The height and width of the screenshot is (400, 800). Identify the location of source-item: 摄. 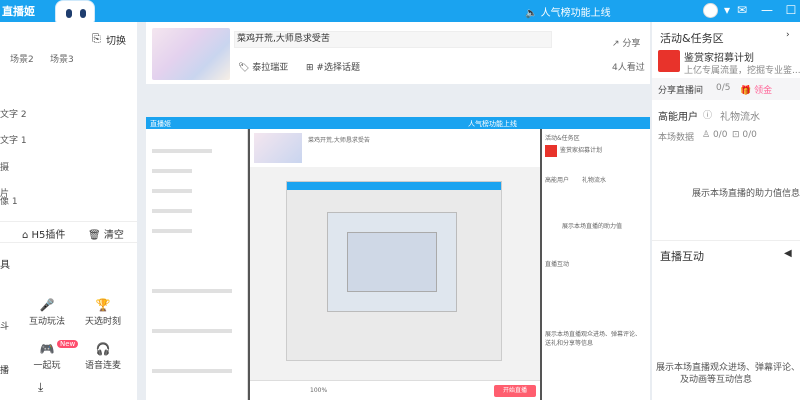
(4, 166).